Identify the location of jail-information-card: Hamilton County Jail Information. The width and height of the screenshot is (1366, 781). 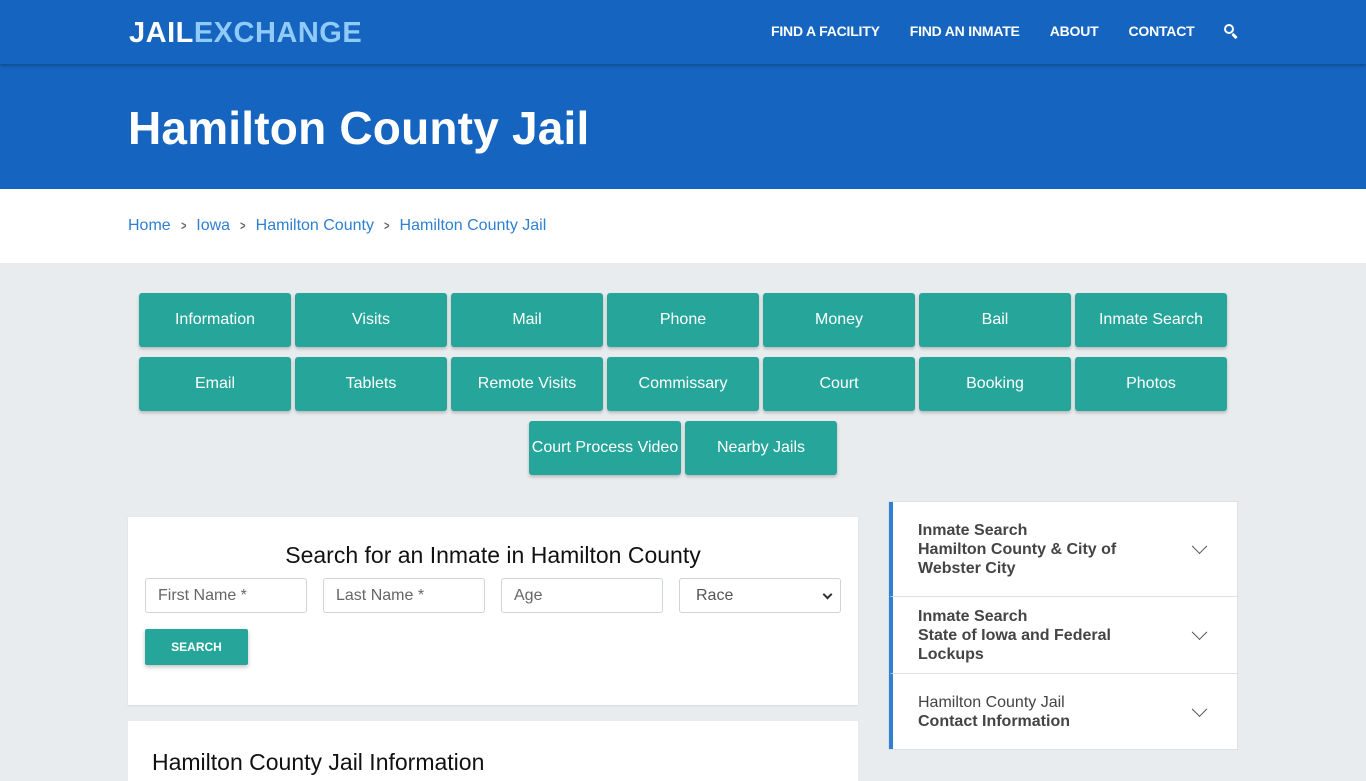
(493, 751).